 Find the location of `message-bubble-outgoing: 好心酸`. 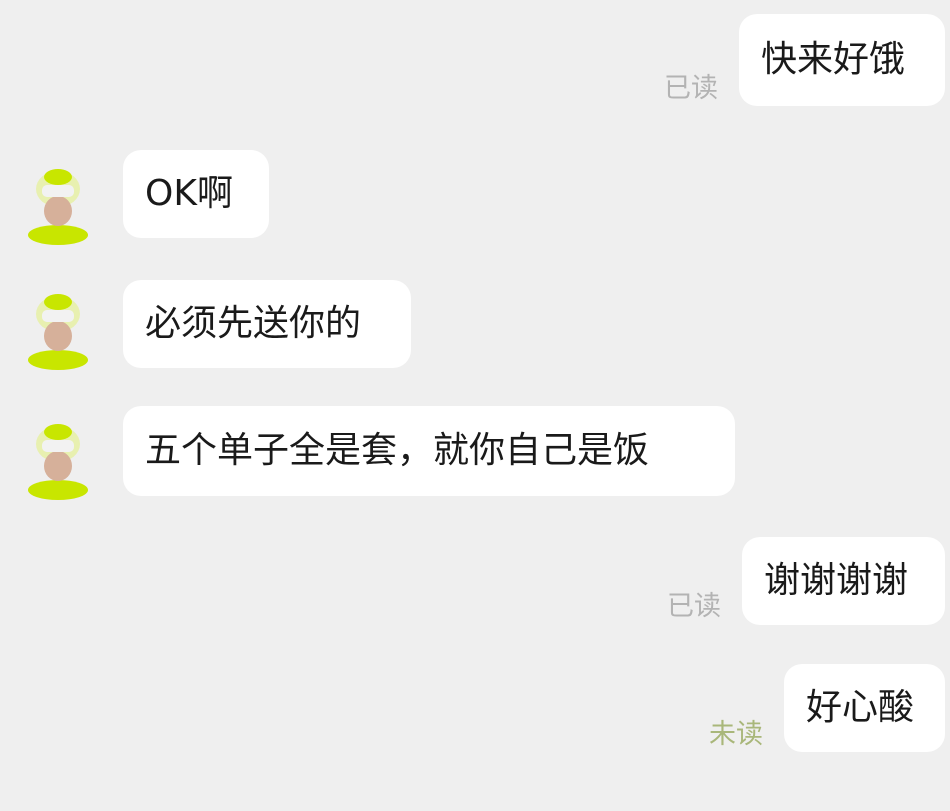

message-bubble-outgoing: 好心酸 is located at coordinates (864, 708).